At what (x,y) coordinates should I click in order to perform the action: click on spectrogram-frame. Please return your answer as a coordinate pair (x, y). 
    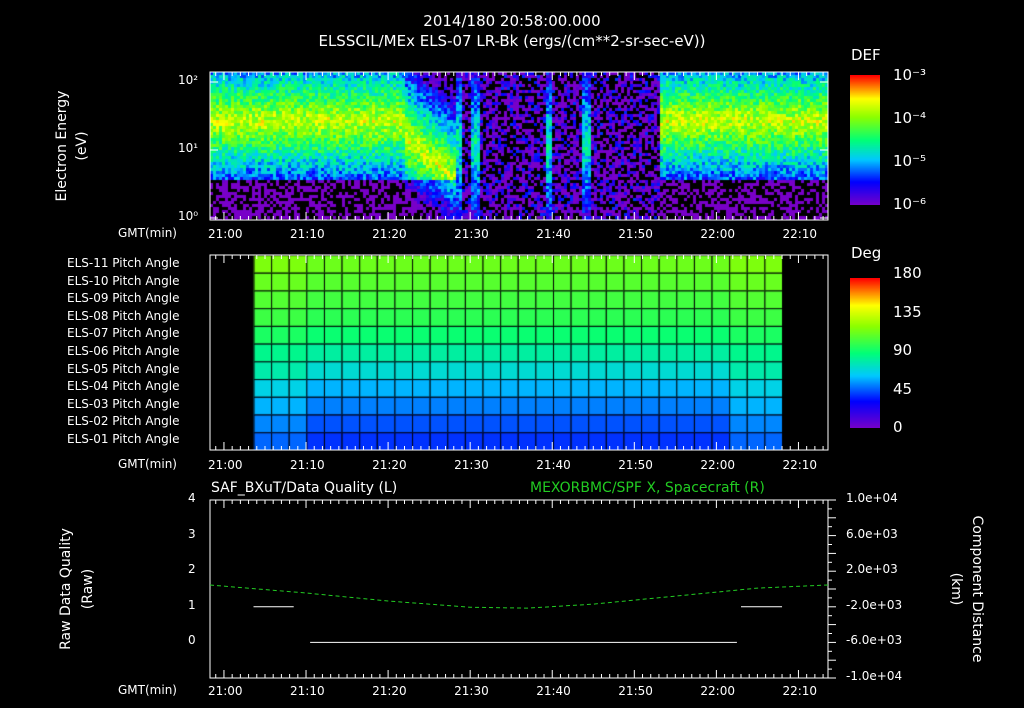
    Looking at the image, I should click on (519, 146).